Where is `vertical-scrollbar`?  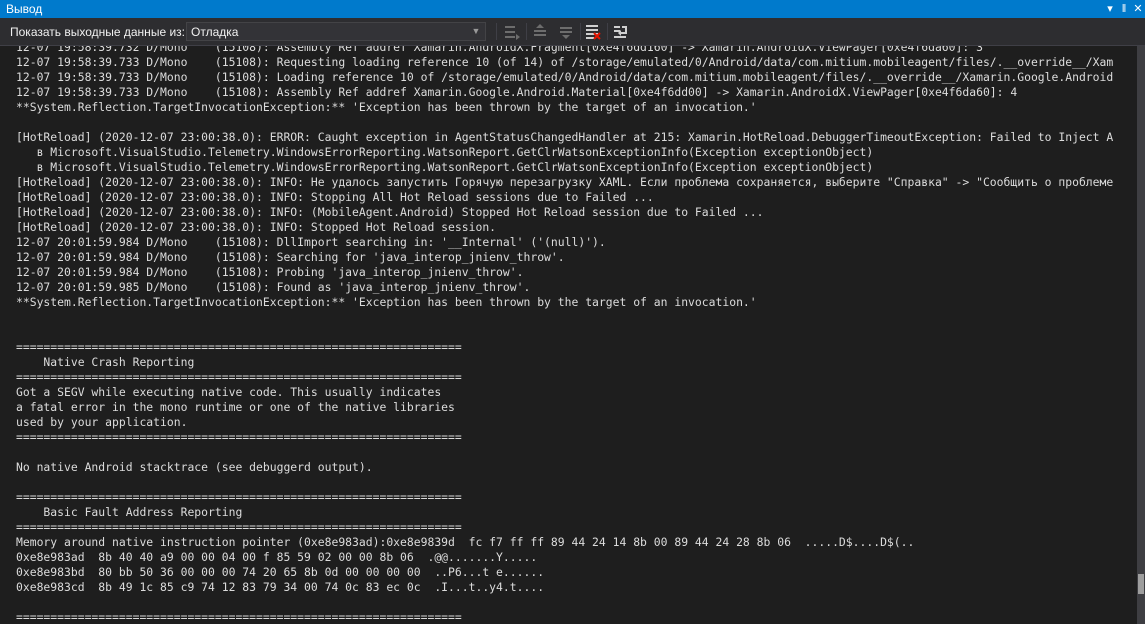
vertical-scrollbar is located at coordinates (1141, 335).